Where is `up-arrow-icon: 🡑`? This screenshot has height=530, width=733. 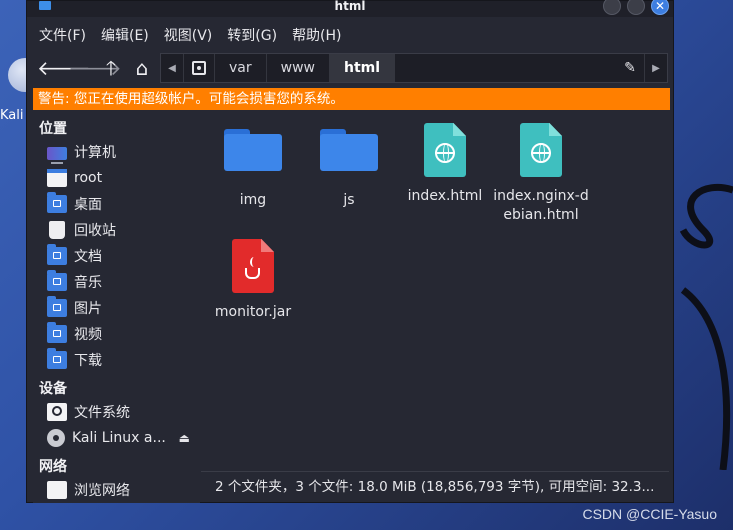 up-arrow-icon: 🡑 is located at coordinates (111, 68).